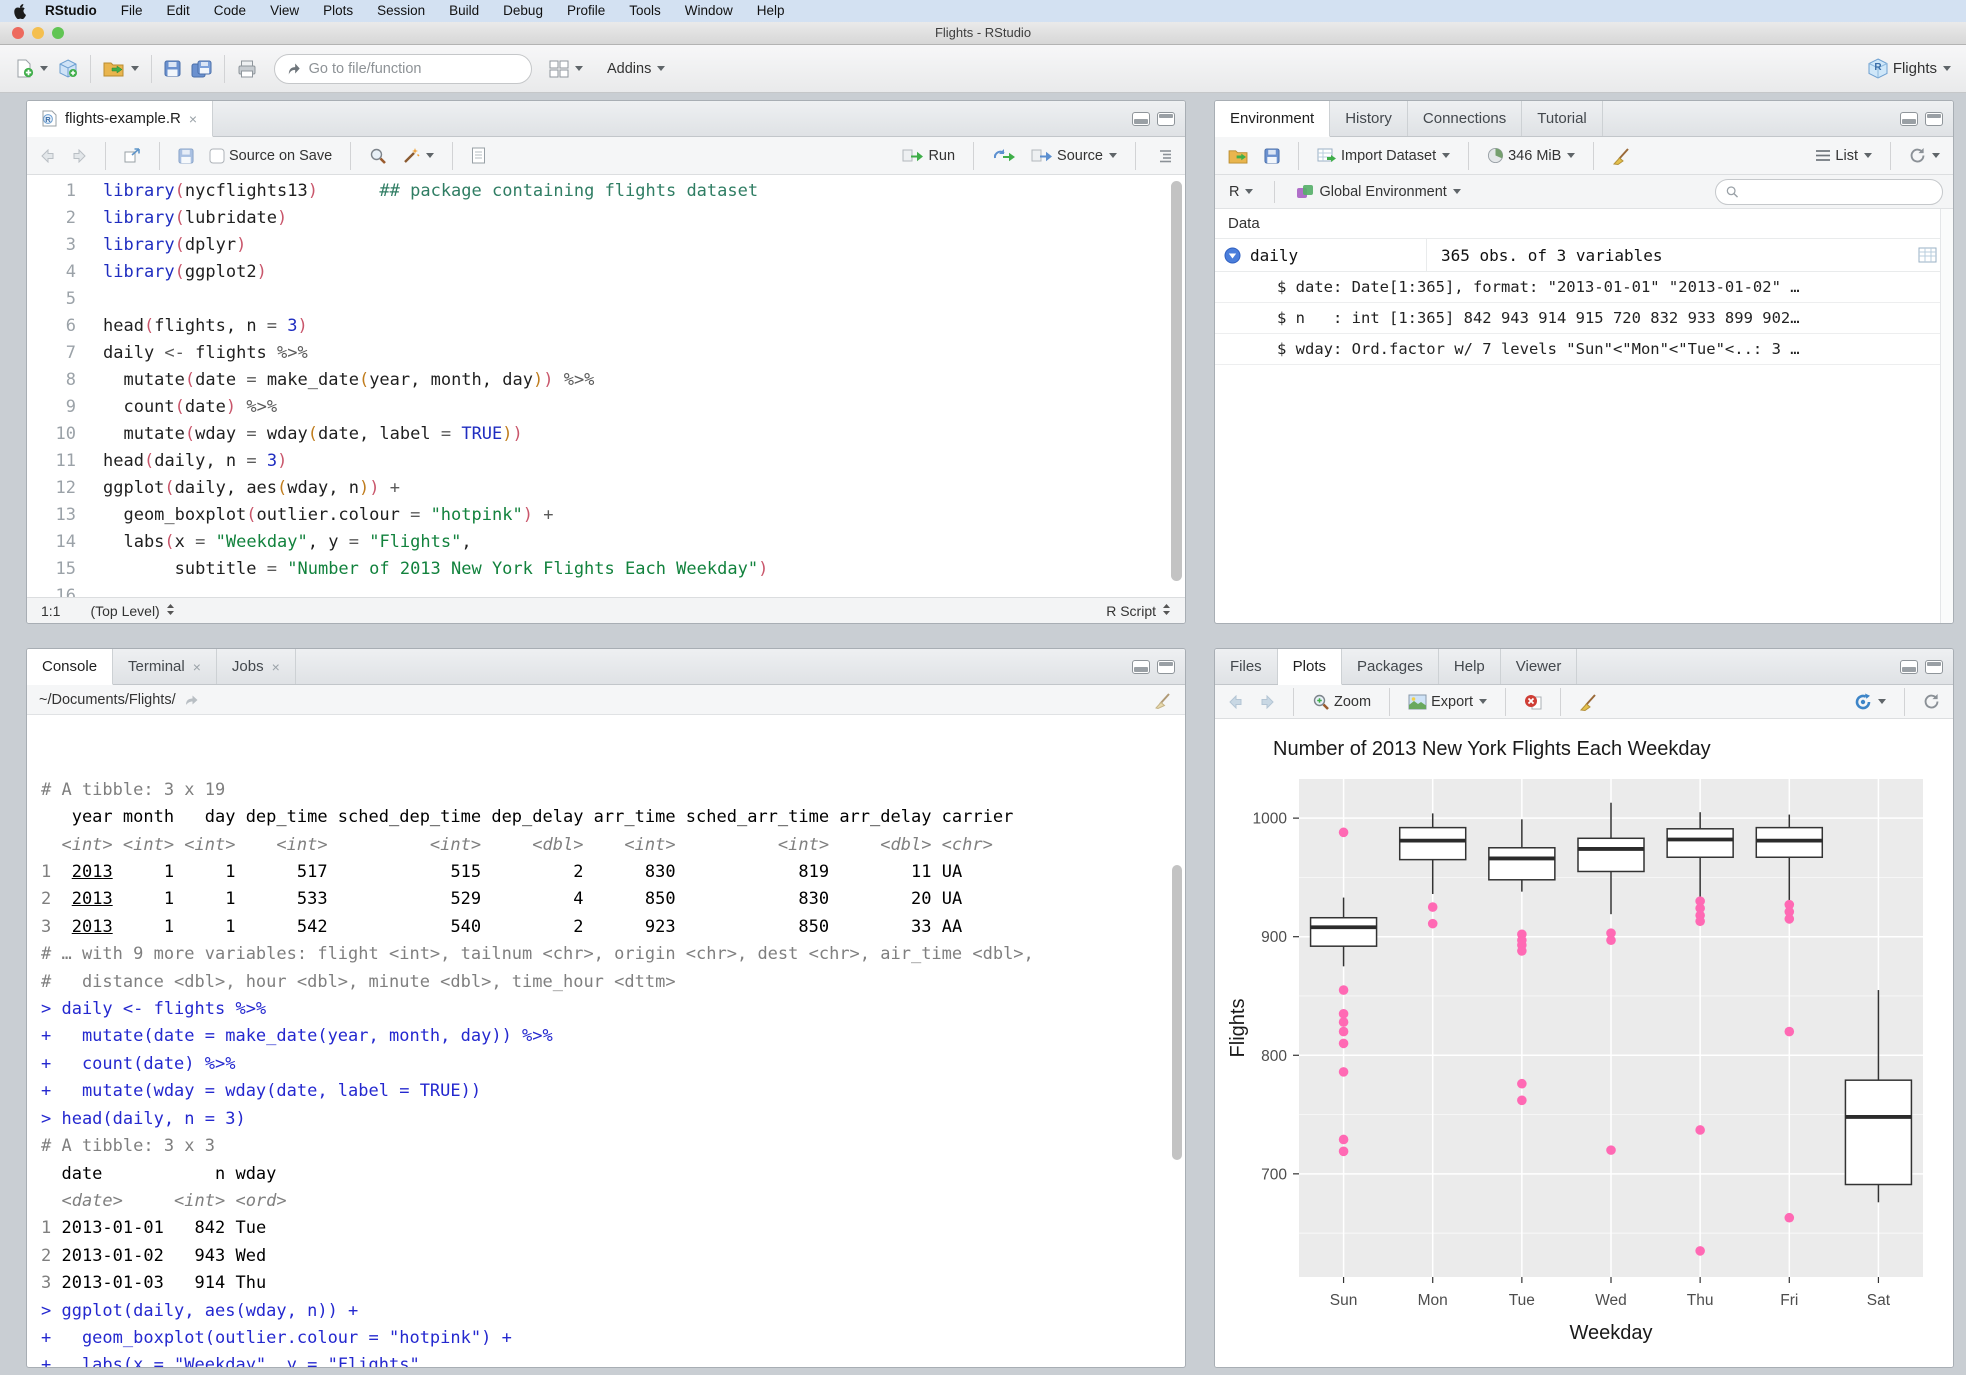 This screenshot has width=1966, height=1375. I want to click on previous-plot-button, so click(1236, 702).